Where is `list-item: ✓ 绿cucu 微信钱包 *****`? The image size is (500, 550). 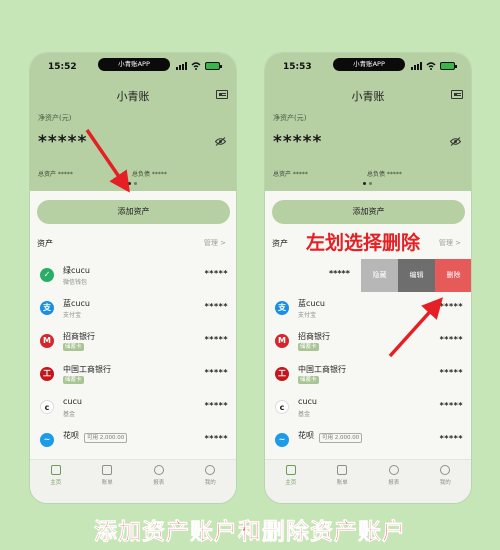 list-item: ✓ 绿cucu 微信钱包 ***** is located at coordinates (133, 275).